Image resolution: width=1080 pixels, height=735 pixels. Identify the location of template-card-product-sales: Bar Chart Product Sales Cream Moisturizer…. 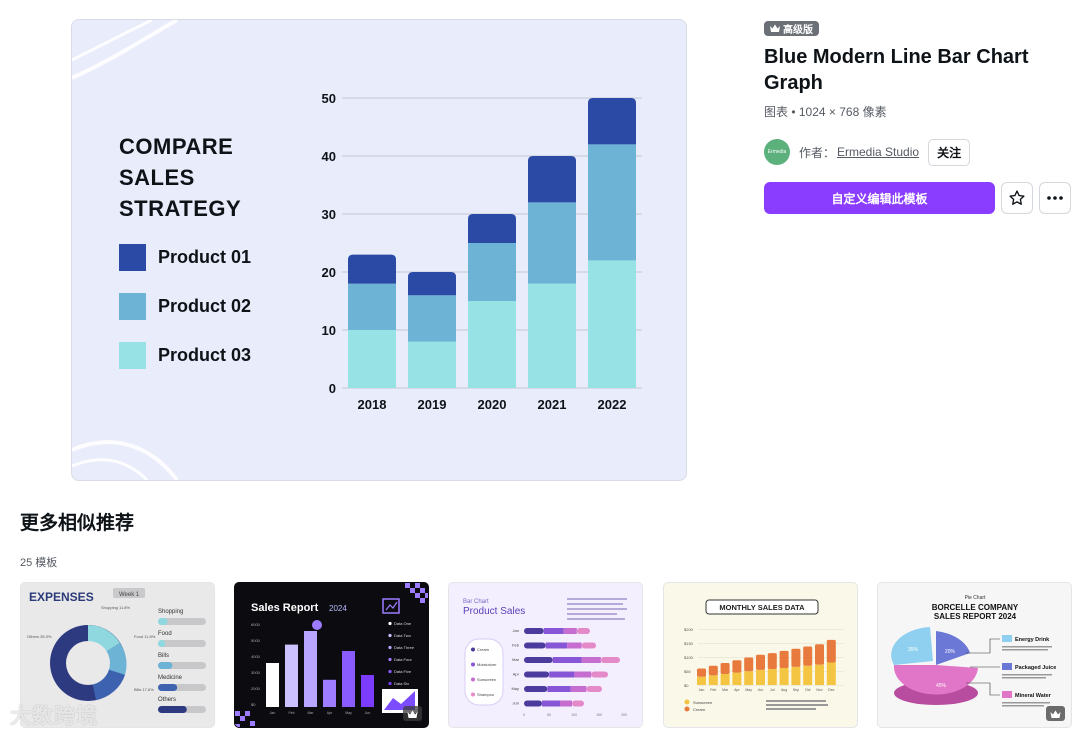
(545, 655).